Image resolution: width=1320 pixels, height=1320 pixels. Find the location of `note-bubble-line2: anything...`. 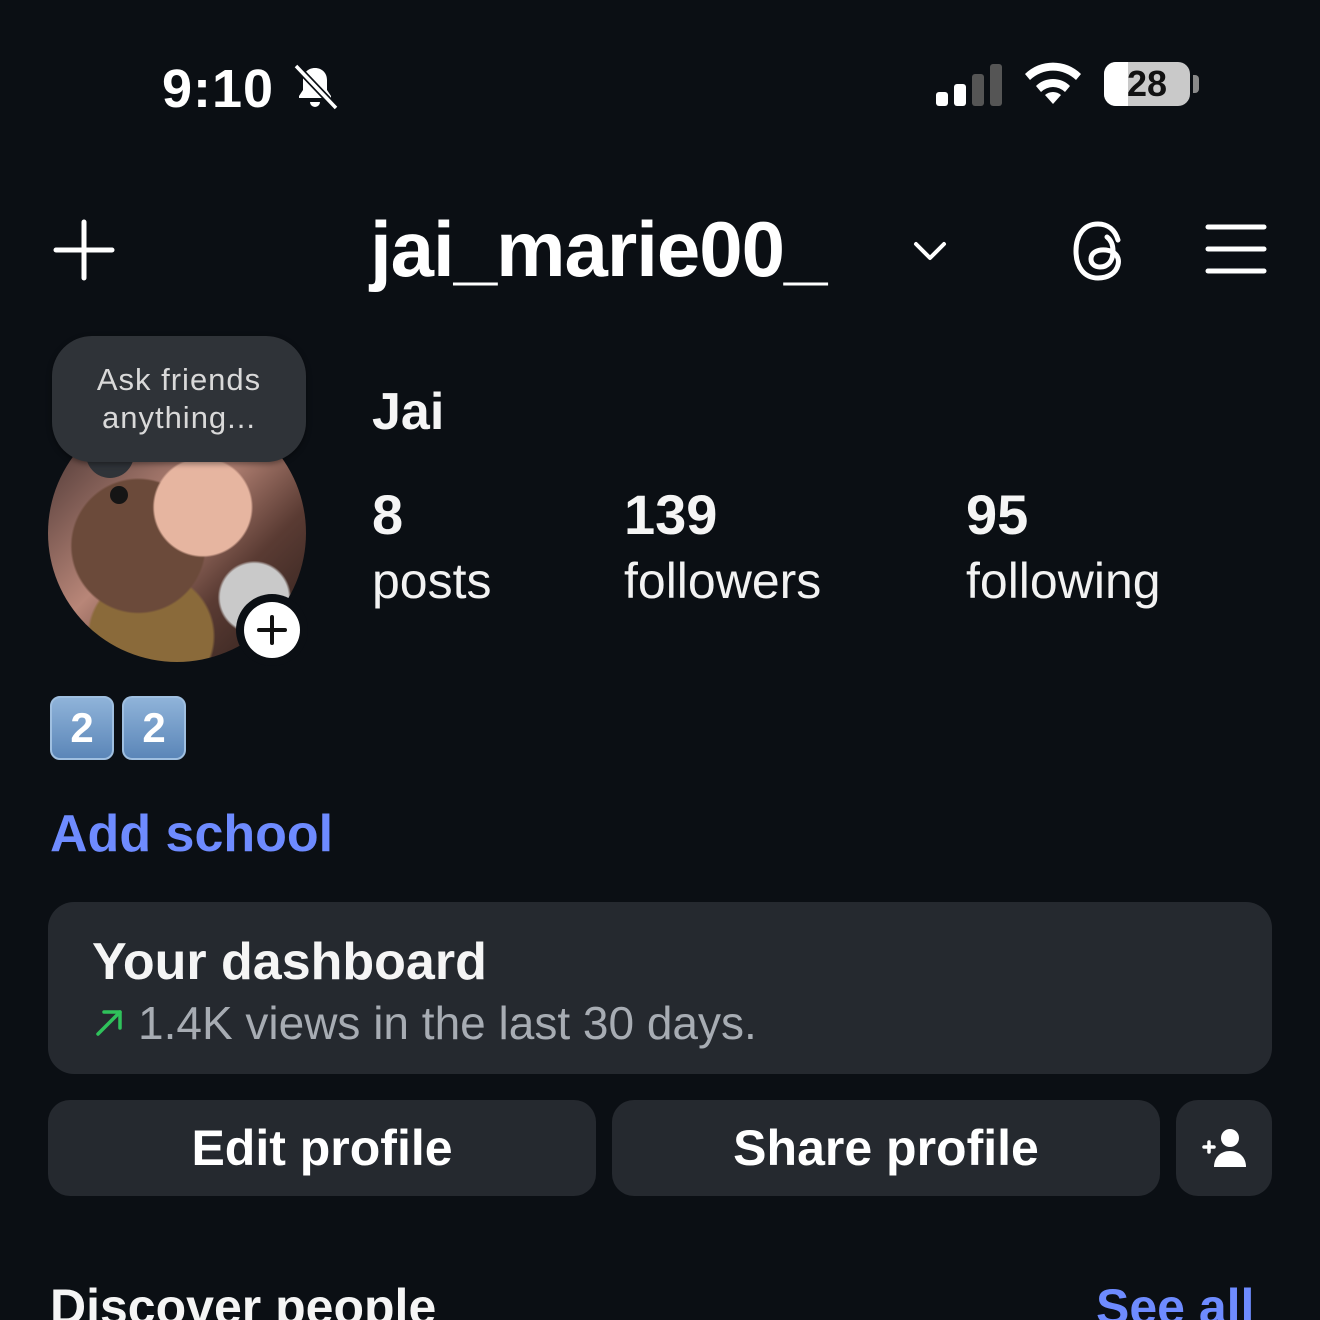

note-bubble-line2: anything... is located at coordinates (179, 417).